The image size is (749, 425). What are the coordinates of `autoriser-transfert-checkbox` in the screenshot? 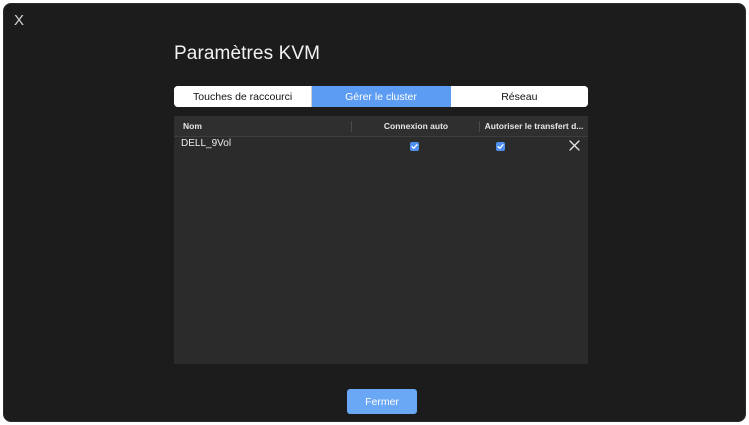 It's located at (500, 146).